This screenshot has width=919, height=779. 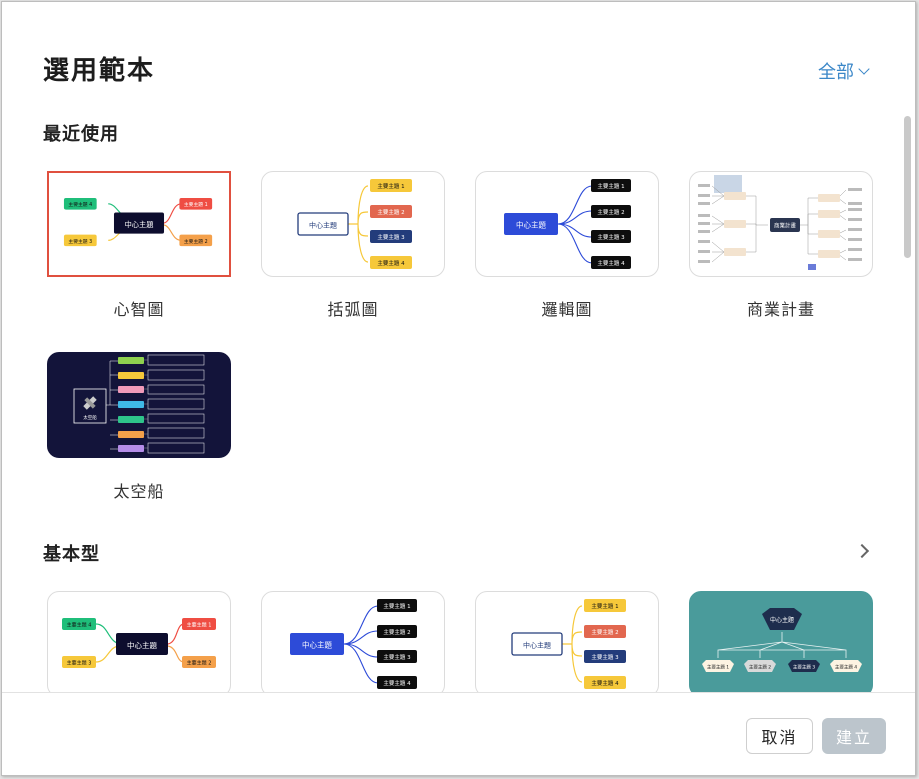 I want to click on dialog-header: 選用範本 全部, so click(x=458, y=57).